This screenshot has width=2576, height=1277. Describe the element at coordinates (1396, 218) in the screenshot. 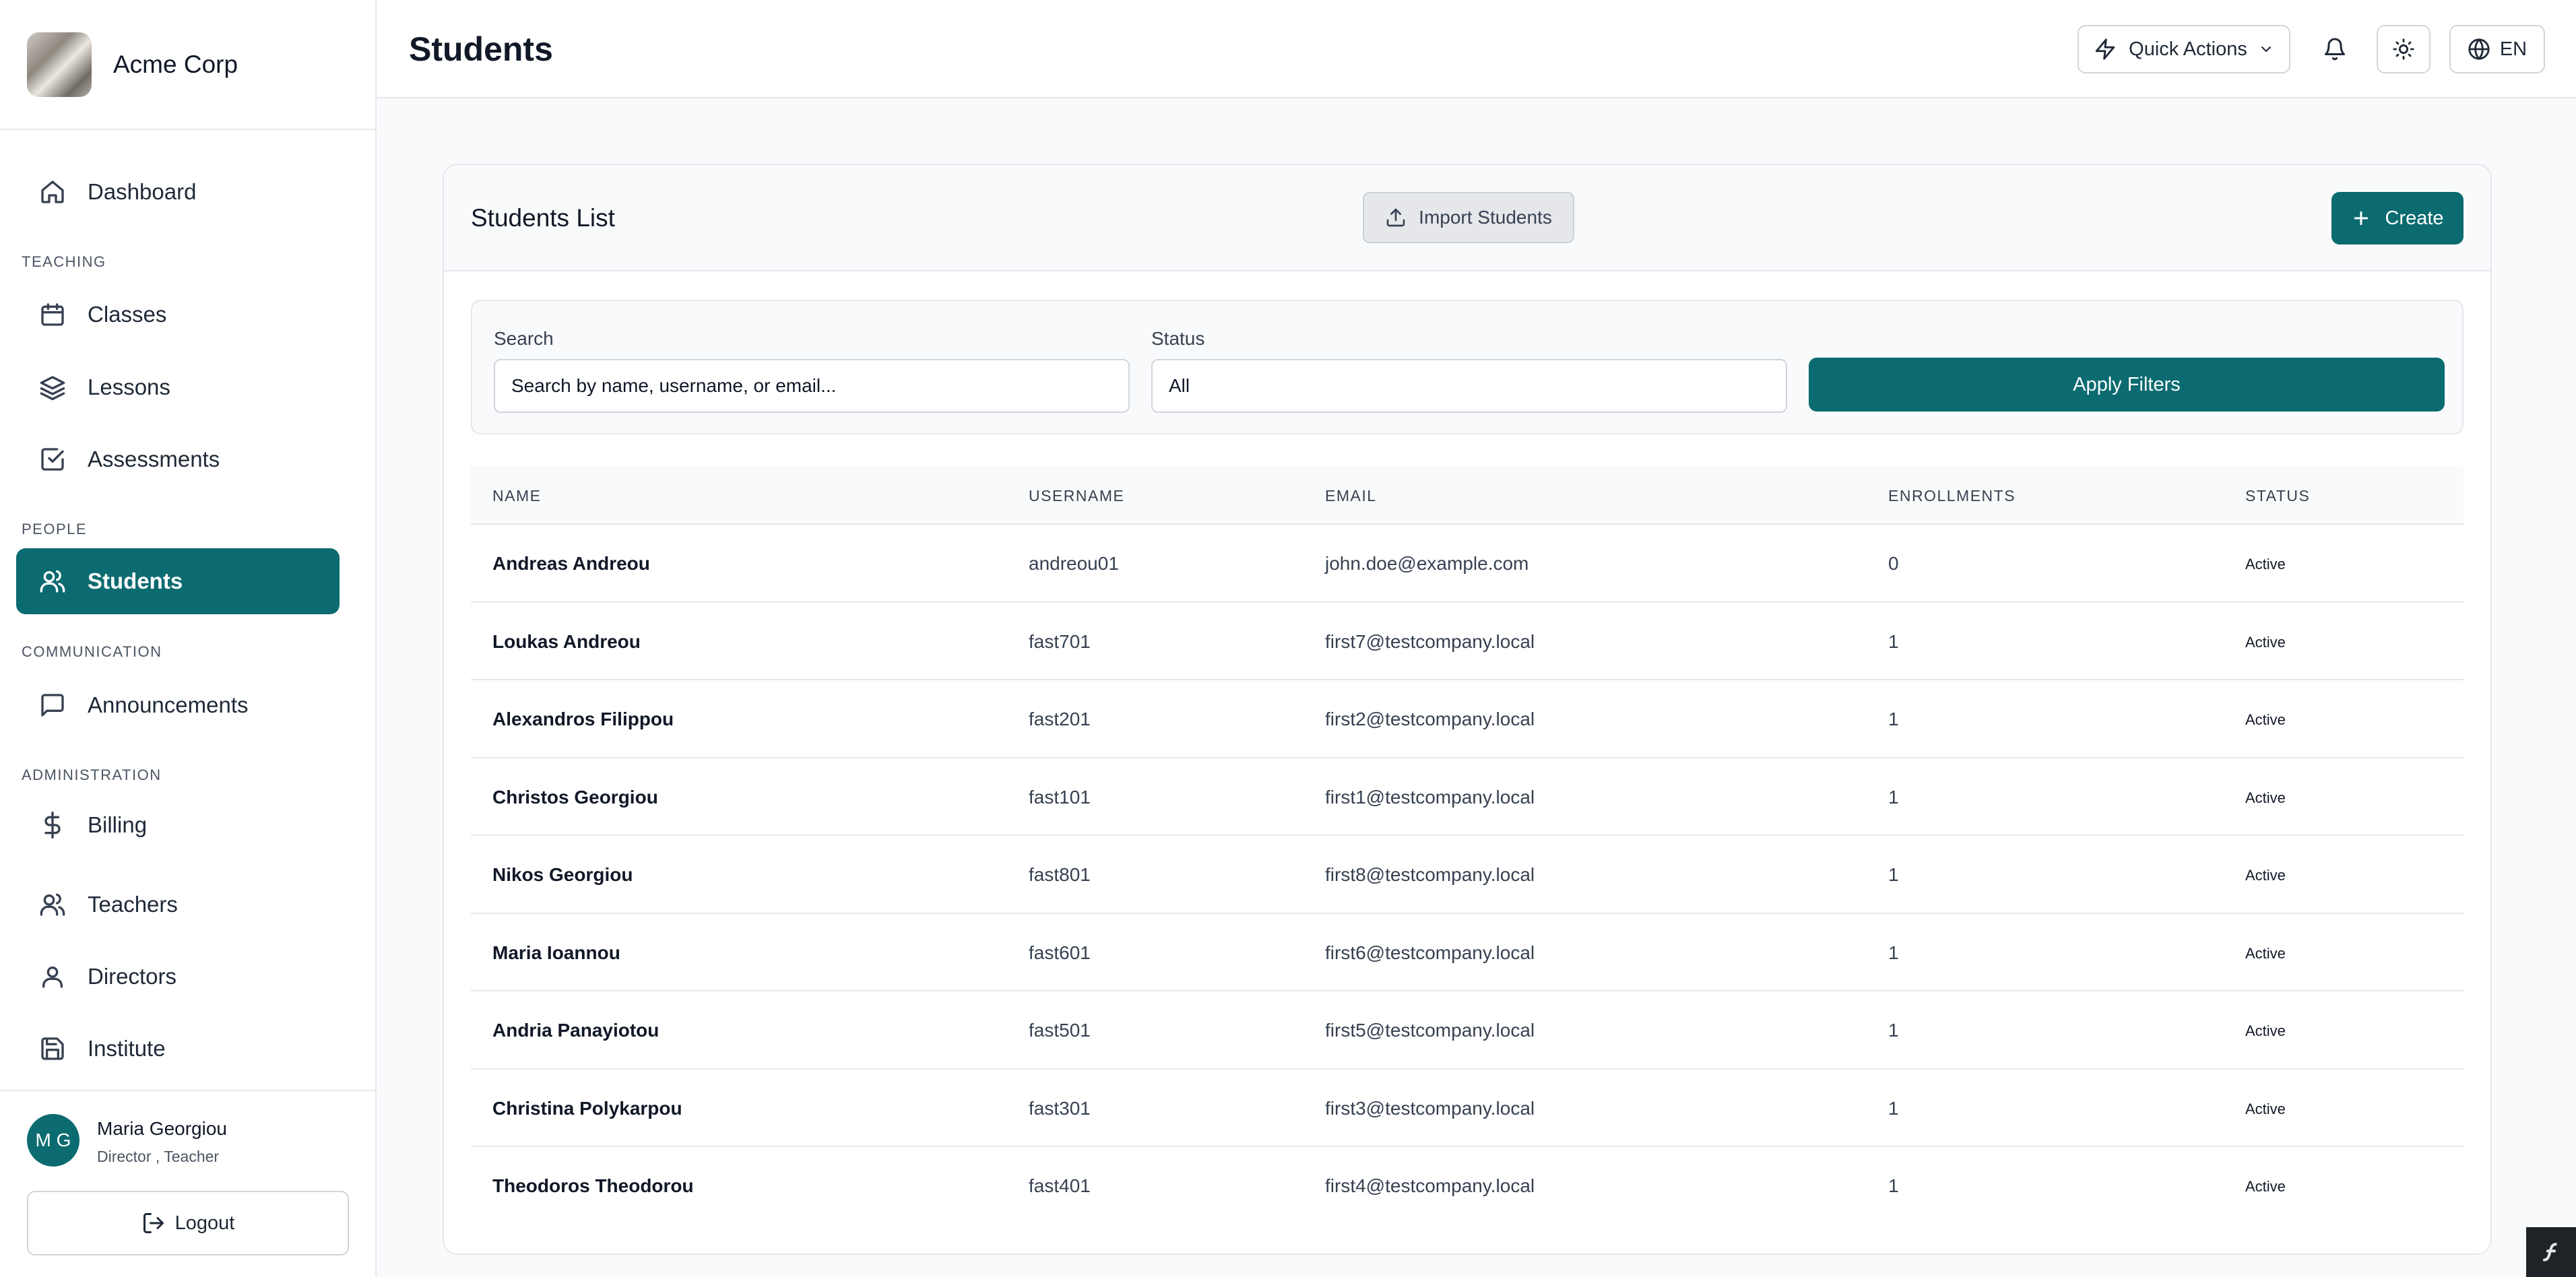

I see `upload-icon` at that location.